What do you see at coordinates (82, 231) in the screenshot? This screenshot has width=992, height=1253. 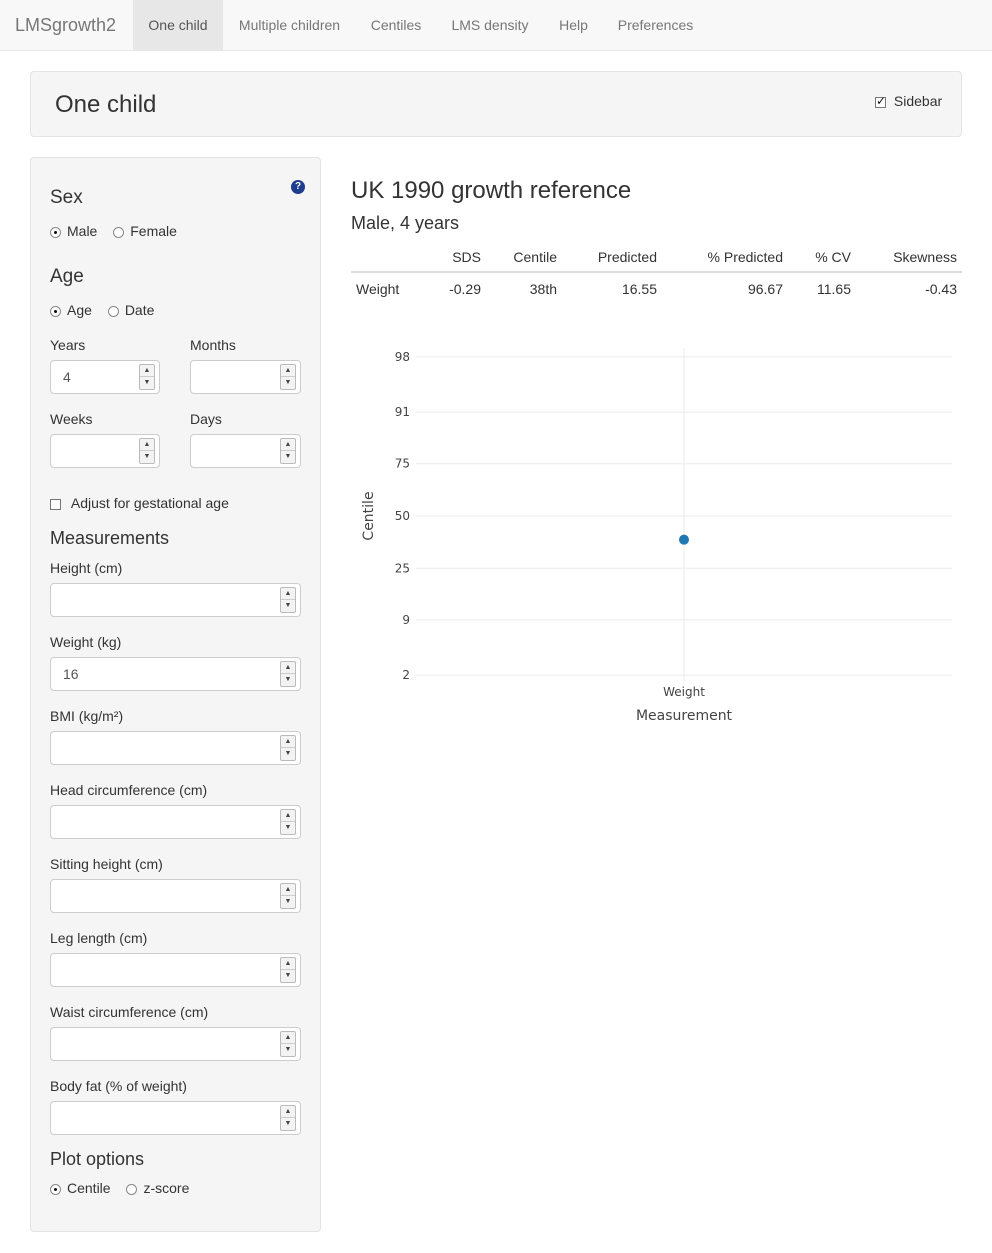 I see `radio-male-label: Male` at bounding box center [82, 231].